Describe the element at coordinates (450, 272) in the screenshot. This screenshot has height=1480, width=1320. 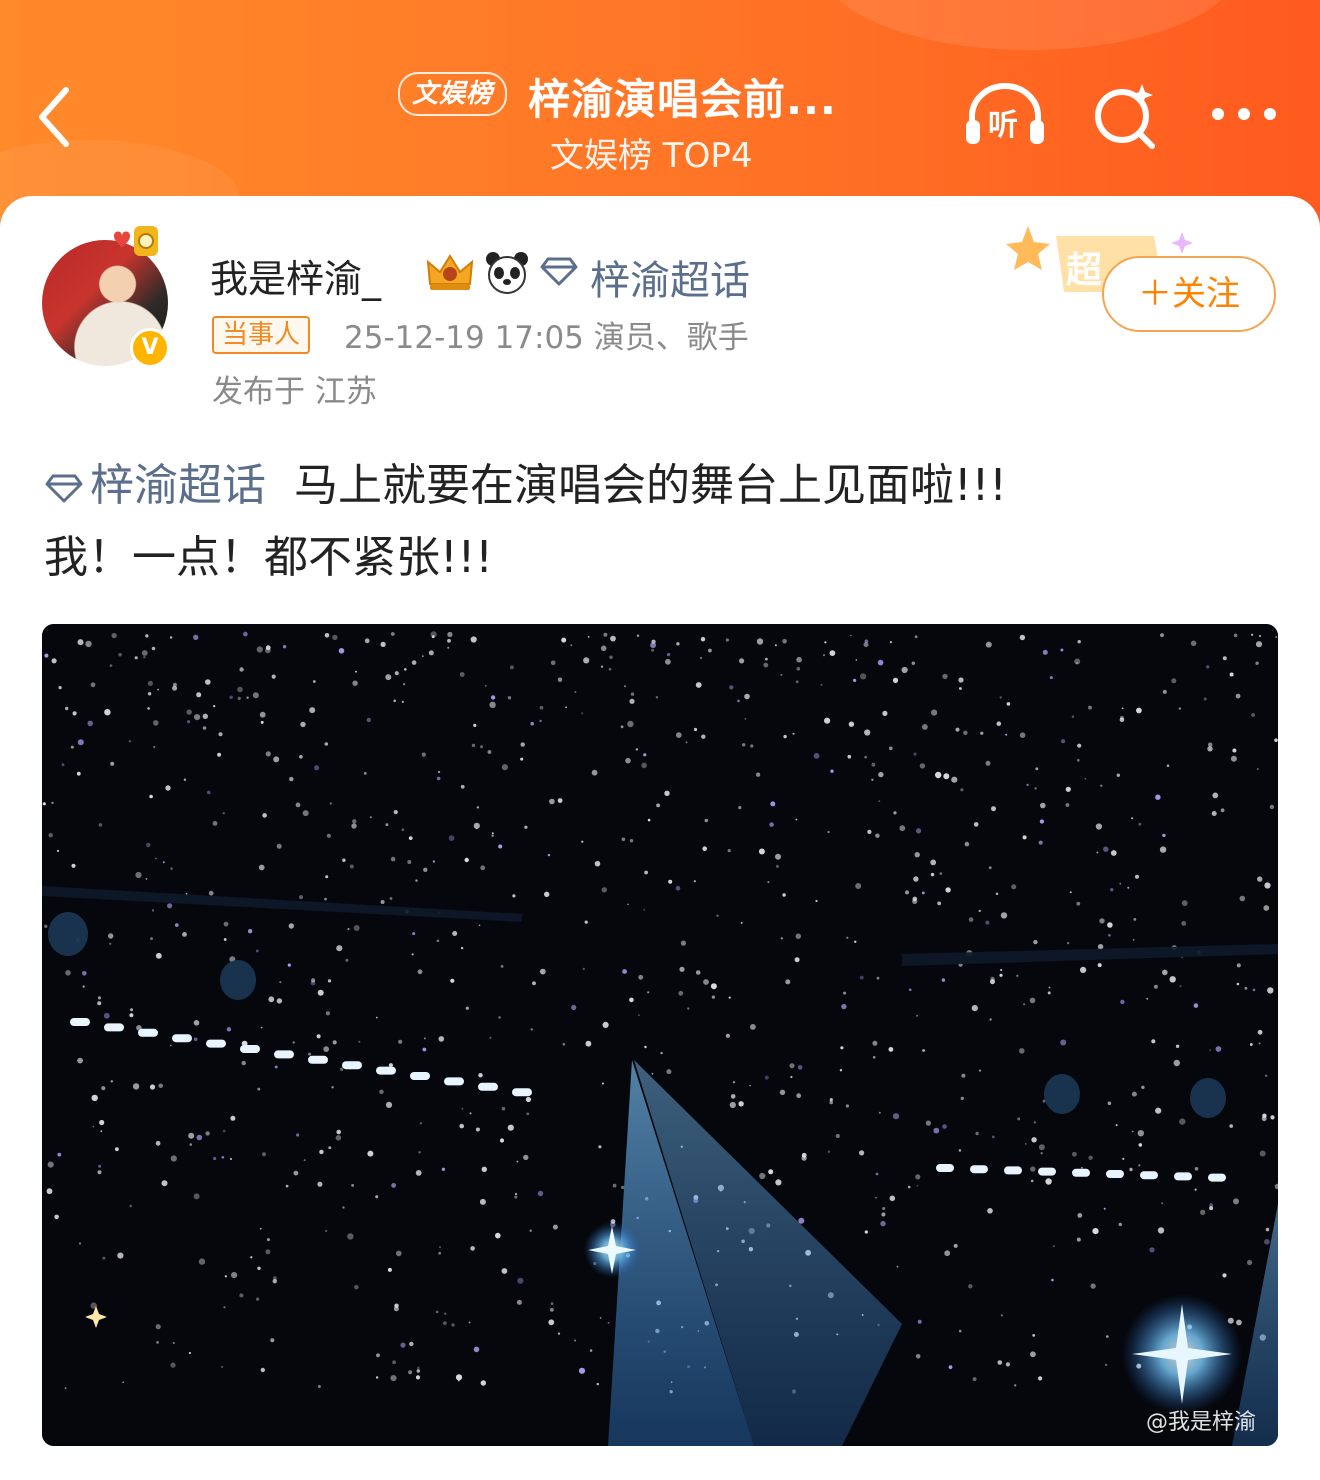
I see `crown-icon` at that location.